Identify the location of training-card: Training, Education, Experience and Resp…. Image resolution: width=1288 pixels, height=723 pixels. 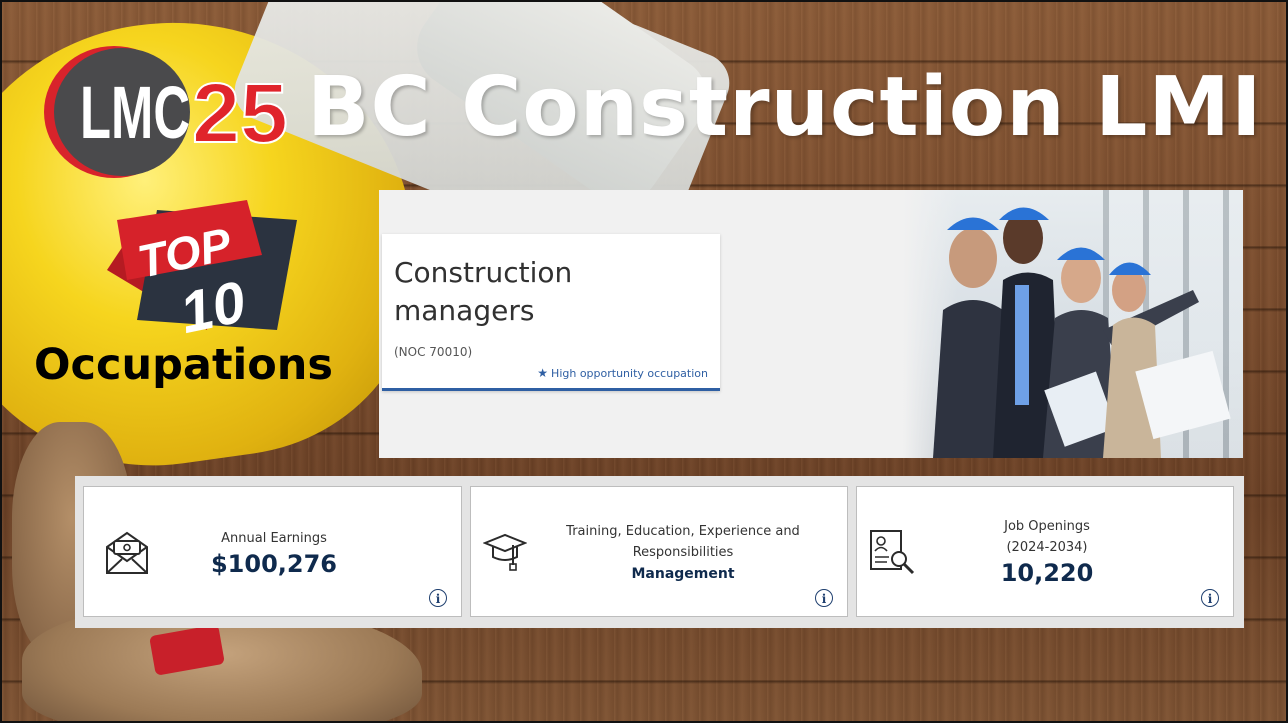
(659, 551).